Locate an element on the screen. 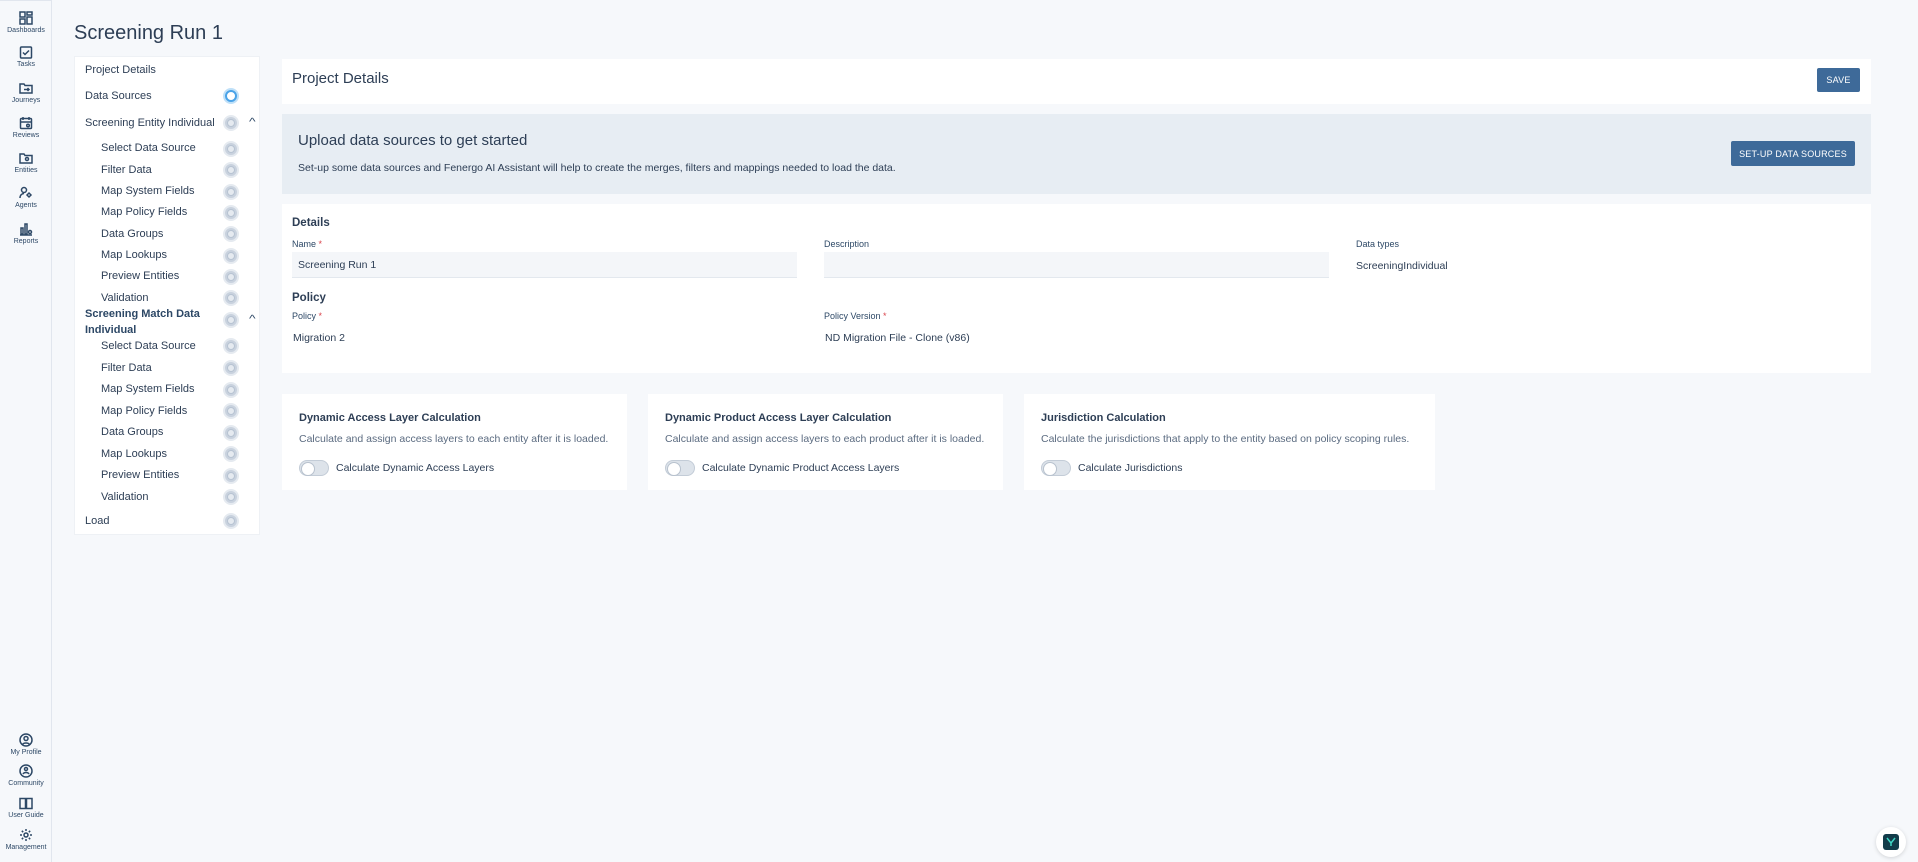 The height and width of the screenshot is (862, 1918). nav-label: Reports is located at coordinates (26, 241).